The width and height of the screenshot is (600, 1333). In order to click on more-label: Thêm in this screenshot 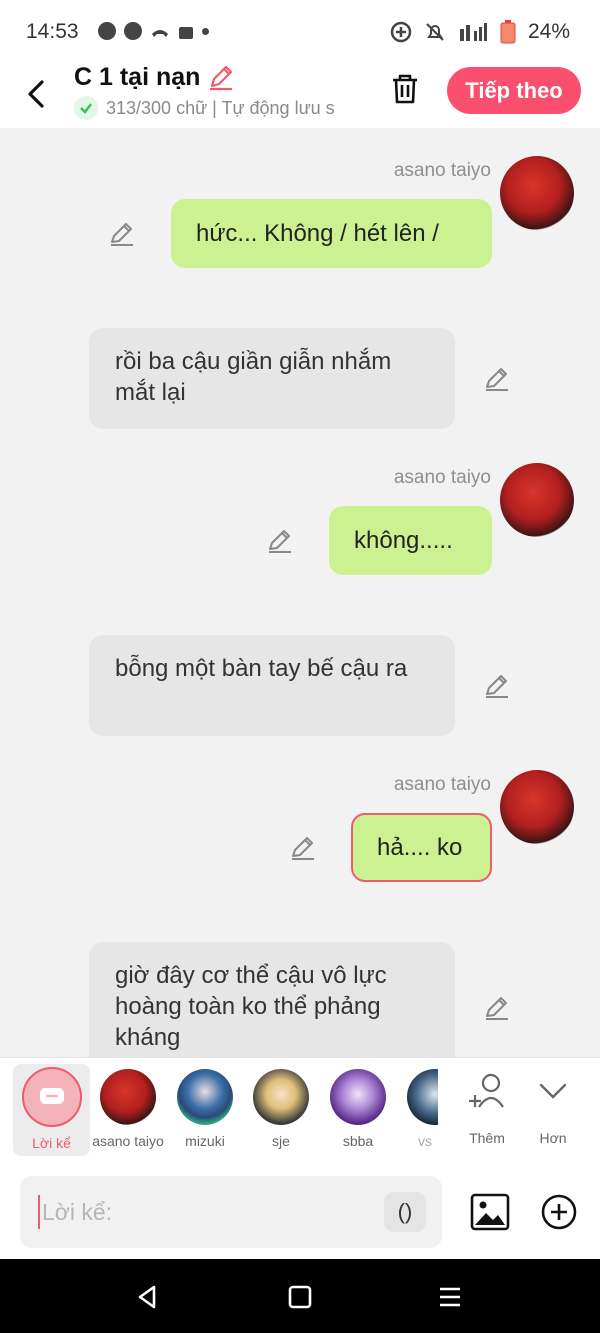, I will do `click(487, 1138)`.